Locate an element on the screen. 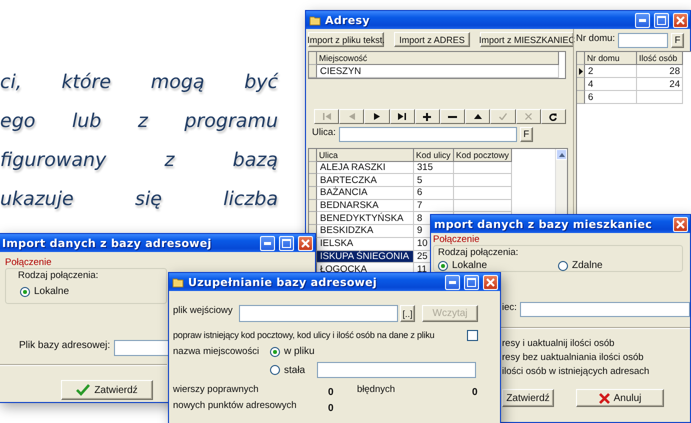 The image size is (691, 423). window-title: Import danych z bazy adresowej is located at coordinates (107, 243).